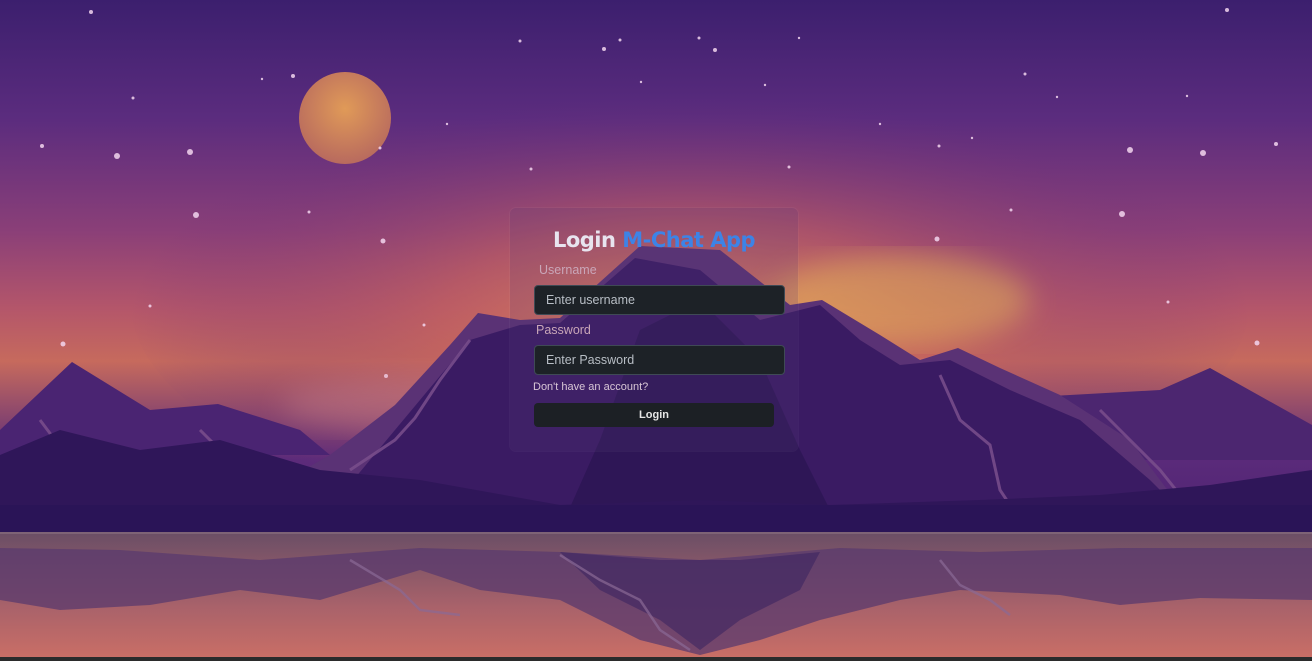 The height and width of the screenshot is (661, 1312). What do you see at coordinates (689, 240) in the screenshot?
I see `app-brand-name: M-Chat App` at bounding box center [689, 240].